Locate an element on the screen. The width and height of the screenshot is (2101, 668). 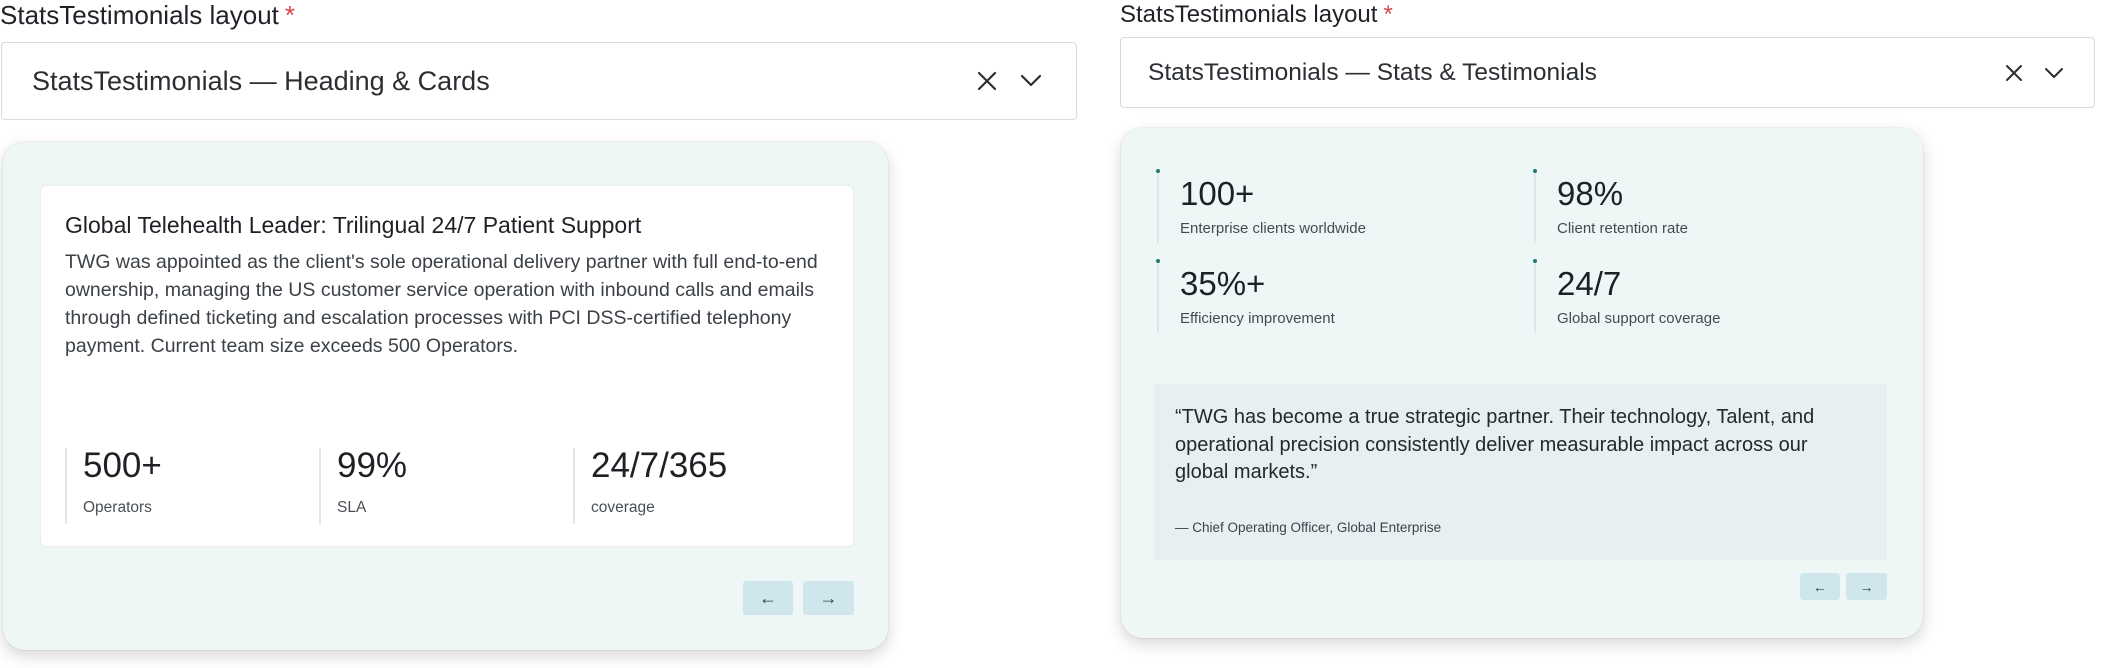
left-layout-select: StatsTestimonials — Heading & Cards is located at coordinates (539, 81).